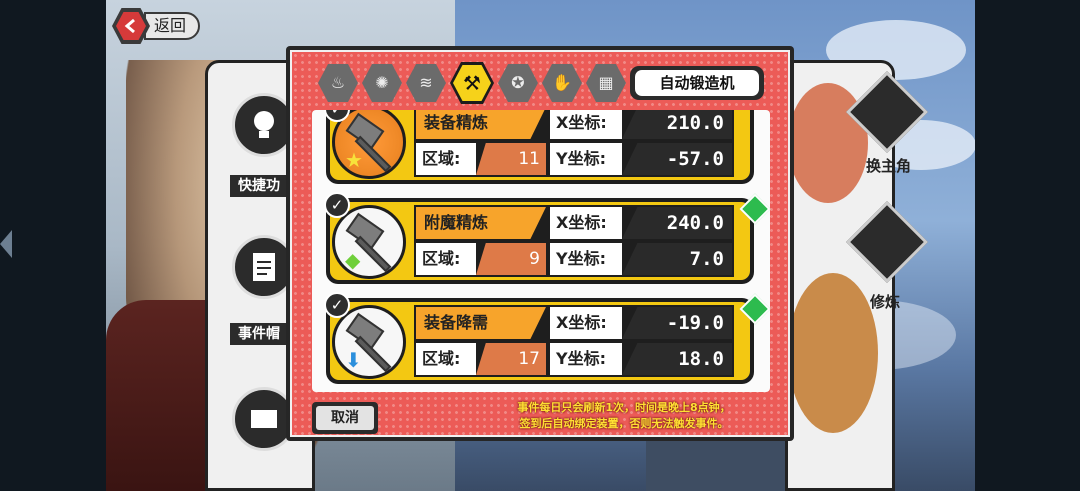 This screenshot has height=491, width=1080. I want to click on side-panel-right: 换主角 修炼, so click(857, 275).